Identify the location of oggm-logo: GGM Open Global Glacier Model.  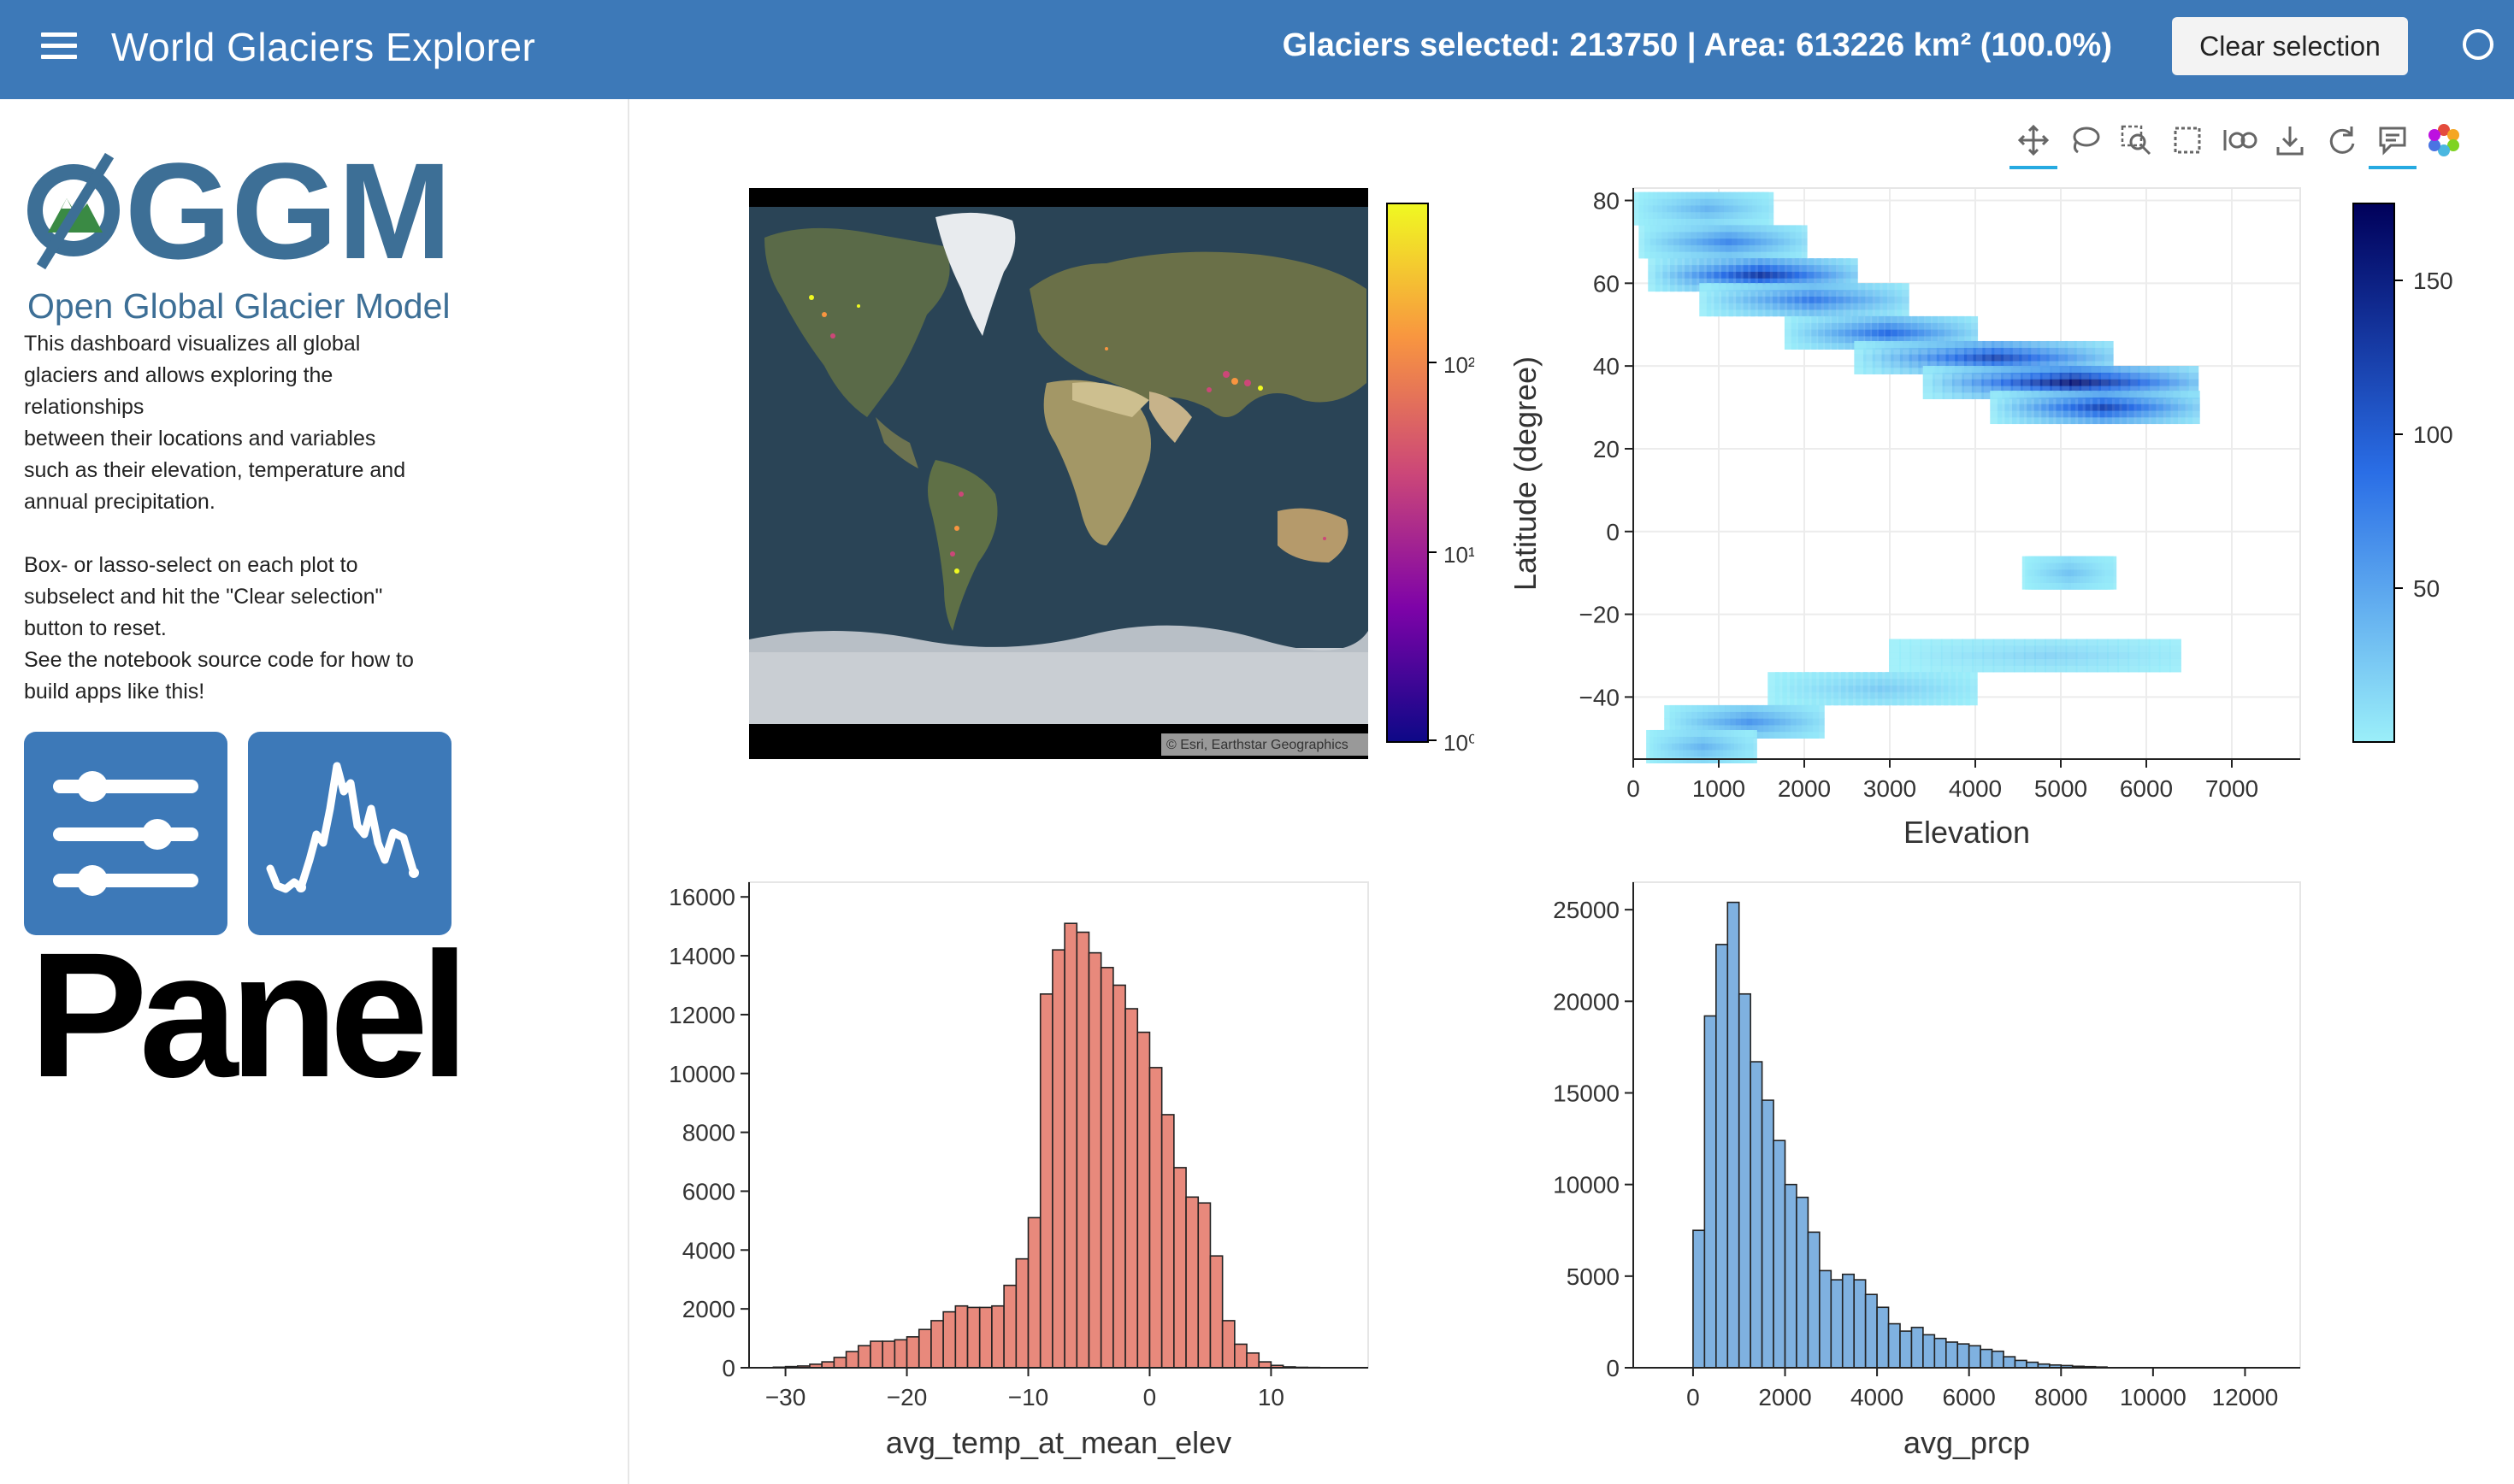
(239, 230).